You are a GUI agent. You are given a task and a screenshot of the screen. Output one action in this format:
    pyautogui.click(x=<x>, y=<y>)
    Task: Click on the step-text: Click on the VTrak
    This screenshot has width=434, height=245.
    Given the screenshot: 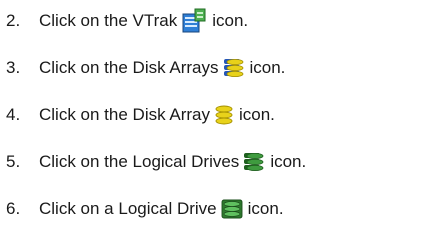 What is the action you would take?
    pyautogui.click(x=108, y=20)
    